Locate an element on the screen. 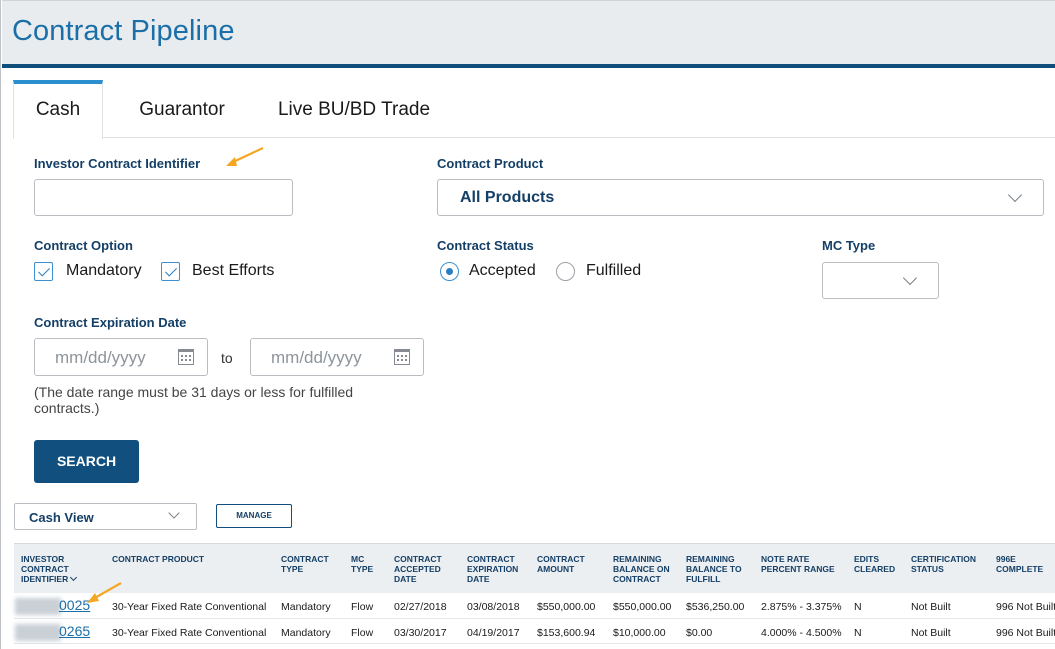 The image size is (1055, 649). cell-amount: $153,600.94 is located at coordinates (566, 633).